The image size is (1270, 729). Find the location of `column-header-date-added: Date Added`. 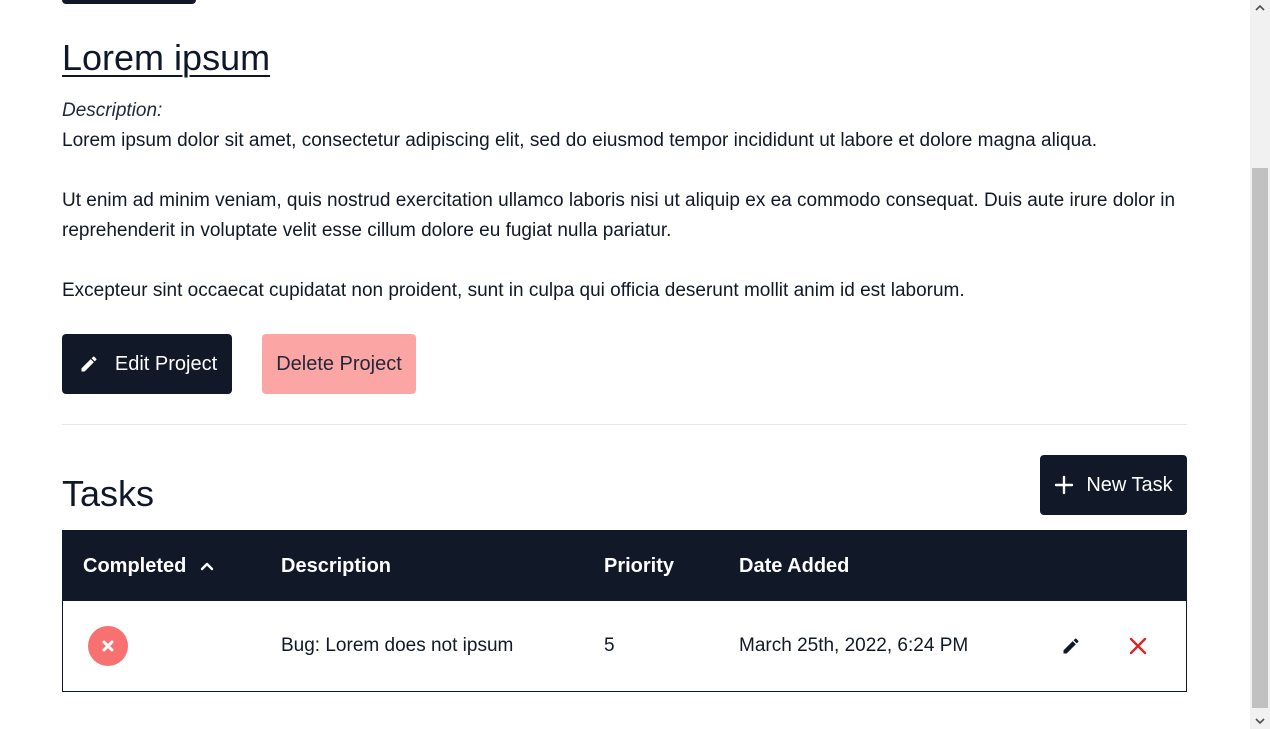

column-header-date-added: Date Added is located at coordinates (794, 566).